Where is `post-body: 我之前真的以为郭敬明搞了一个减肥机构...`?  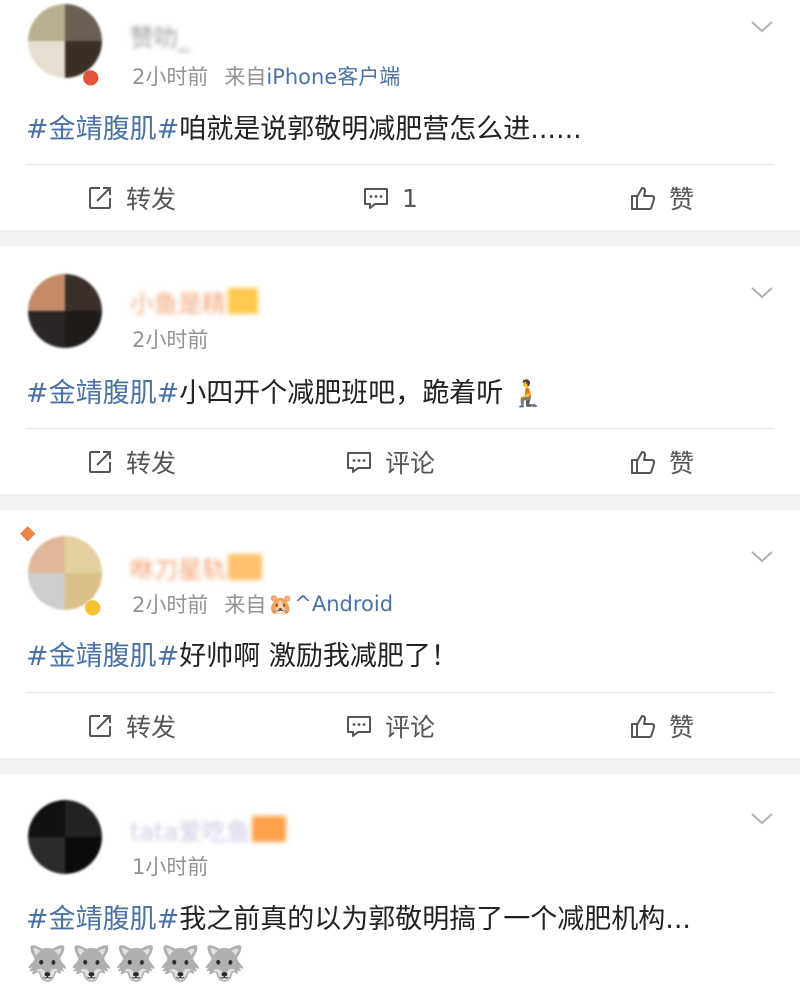 post-body: 我之前真的以为郭敬明搞了一个减肥机构... is located at coordinates (435, 919).